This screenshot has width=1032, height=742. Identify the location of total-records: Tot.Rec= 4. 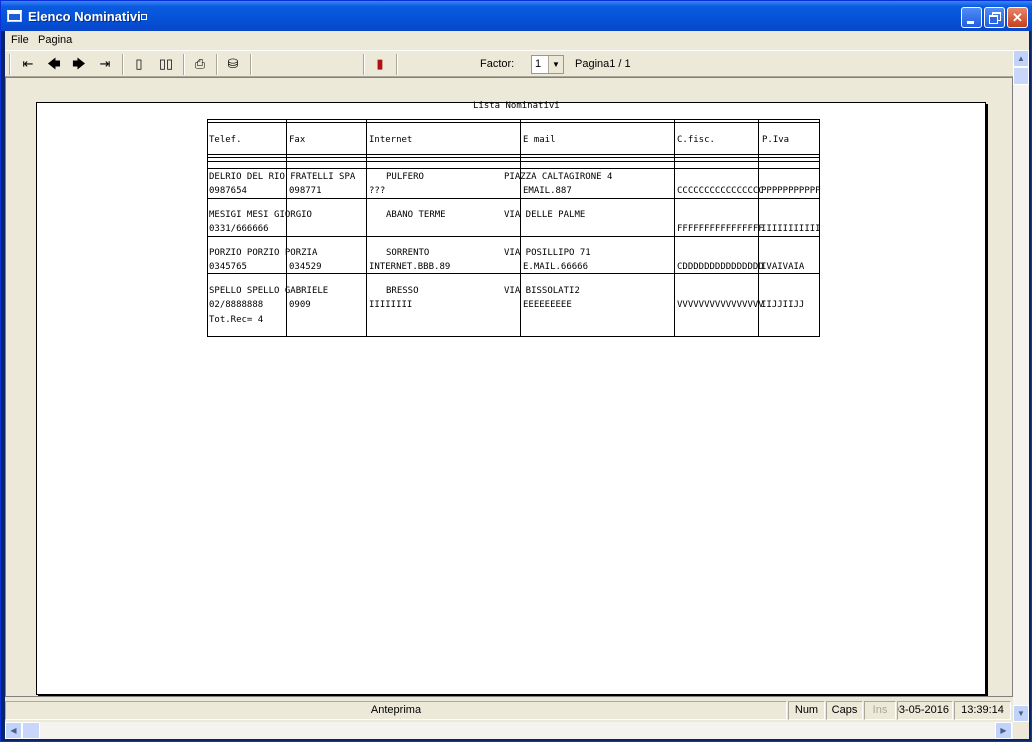
(236, 320).